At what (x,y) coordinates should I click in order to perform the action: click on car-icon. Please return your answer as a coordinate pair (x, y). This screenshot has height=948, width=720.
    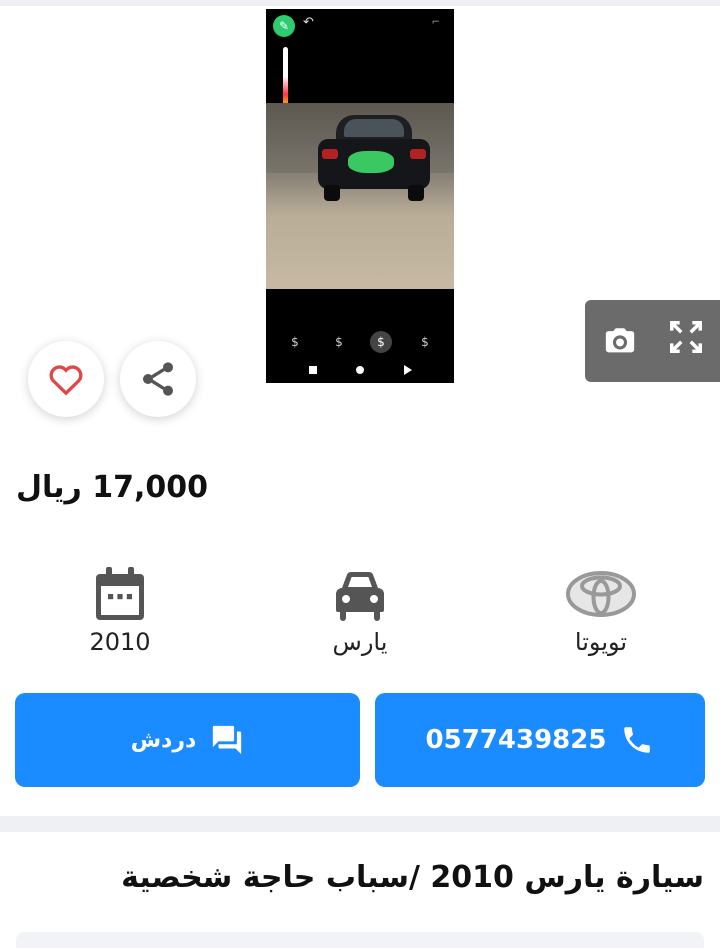
    Looking at the image, I should click on (360, 596).